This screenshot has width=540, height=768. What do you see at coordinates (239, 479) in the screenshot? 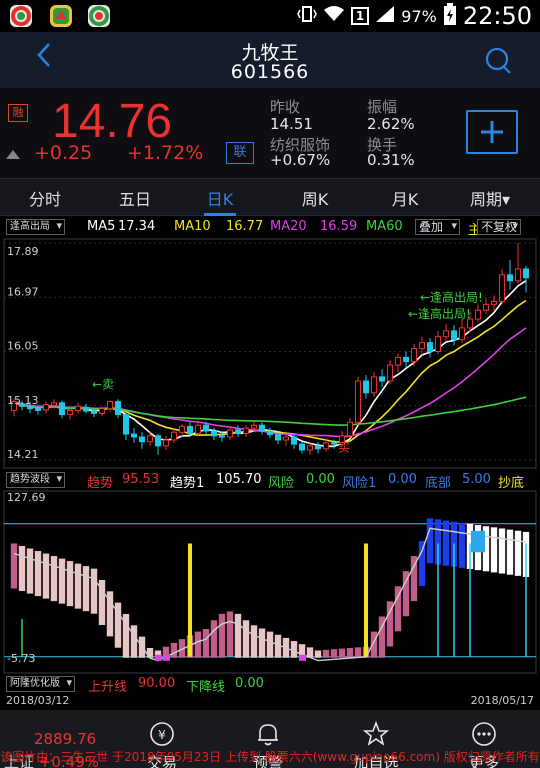
I see `trend1-value: 105.70` at bounding box center [239, 479].